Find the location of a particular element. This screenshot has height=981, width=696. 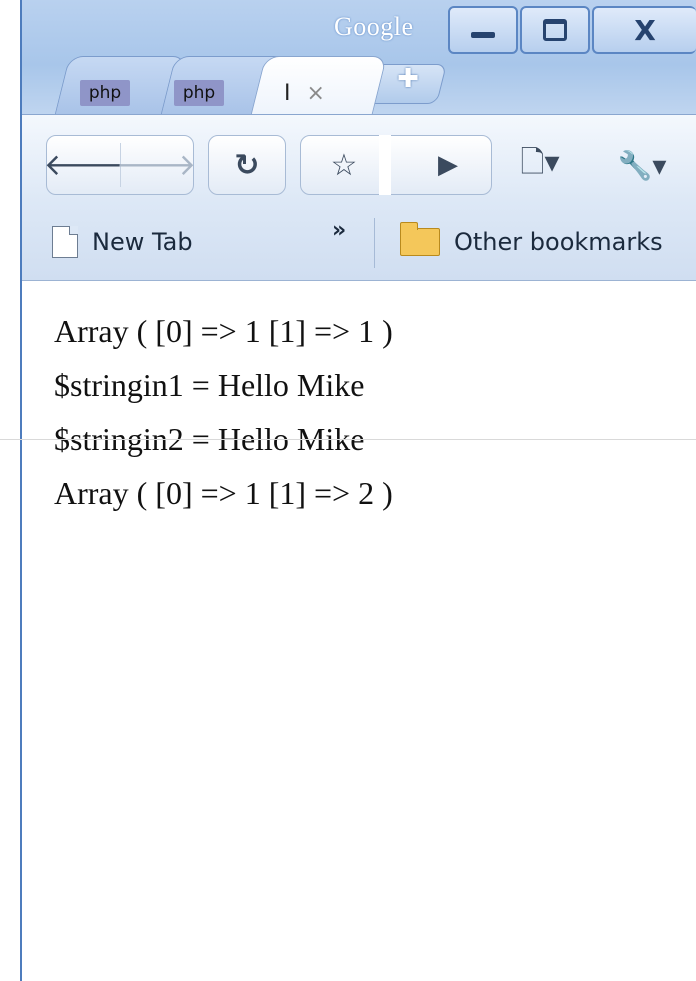

screen-hairline is located at coordinates (348, 439).